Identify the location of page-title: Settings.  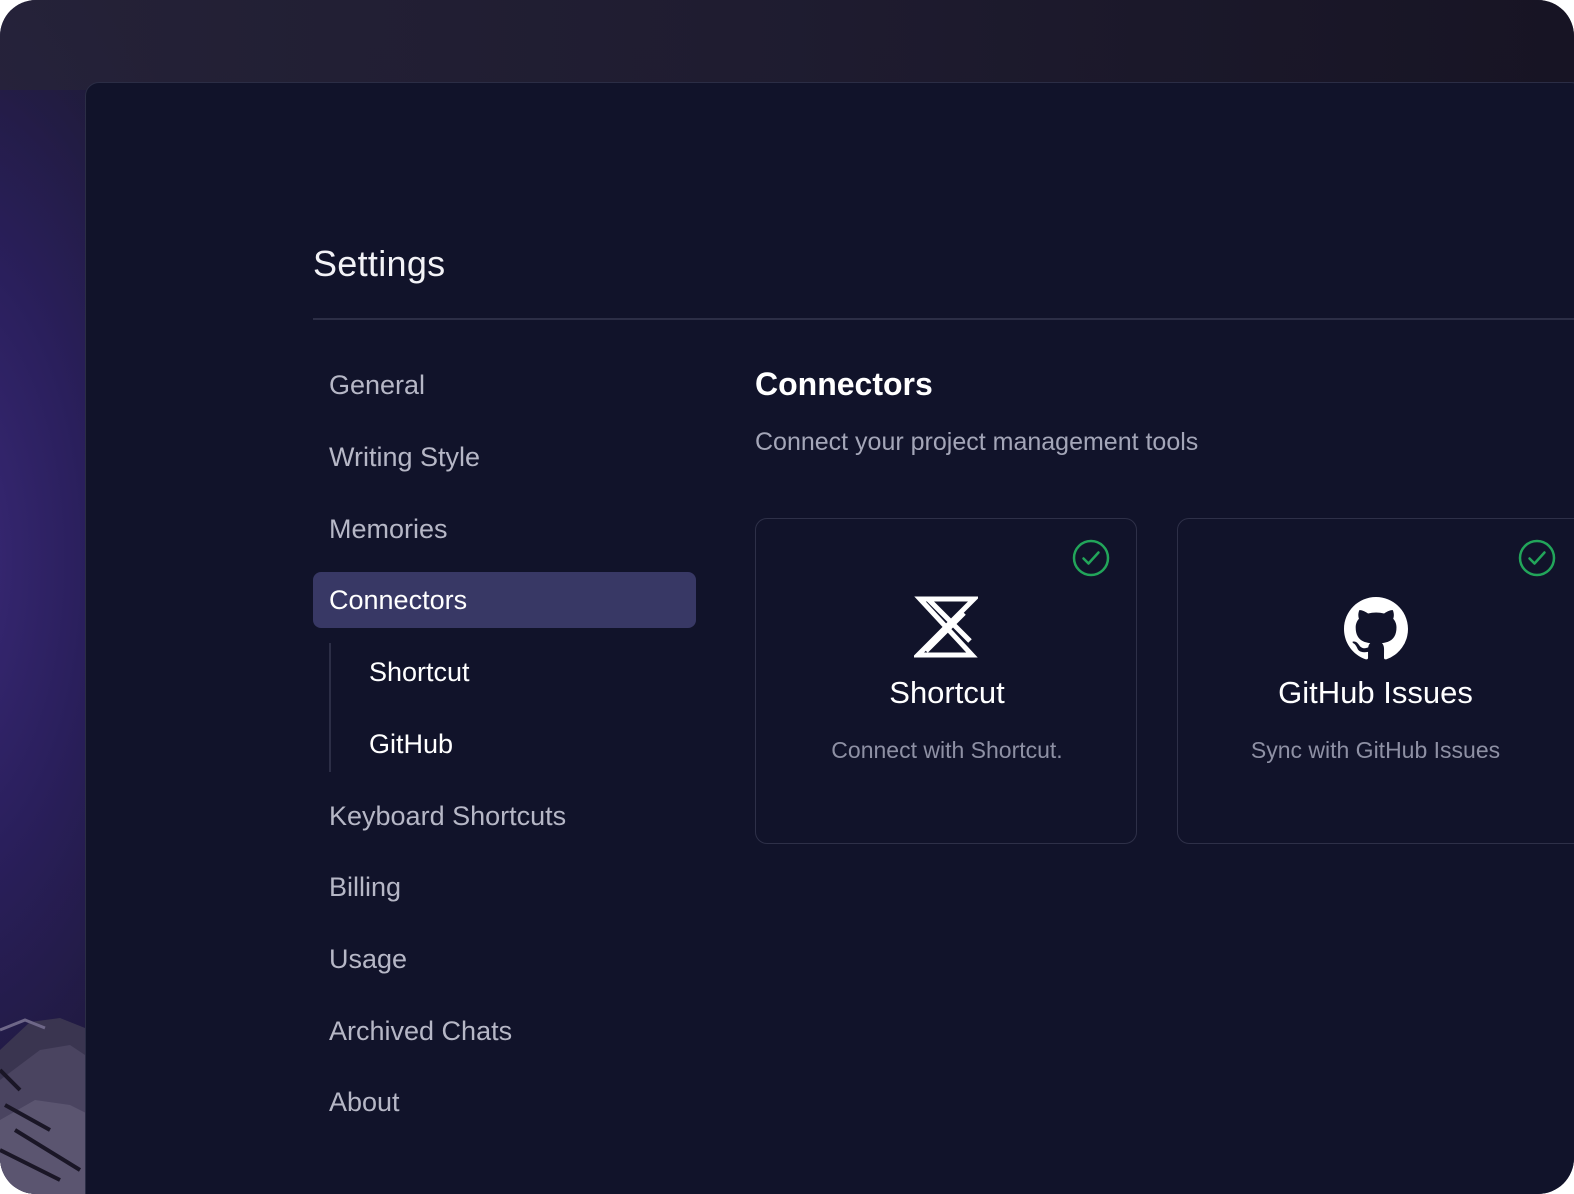
(379, 263).